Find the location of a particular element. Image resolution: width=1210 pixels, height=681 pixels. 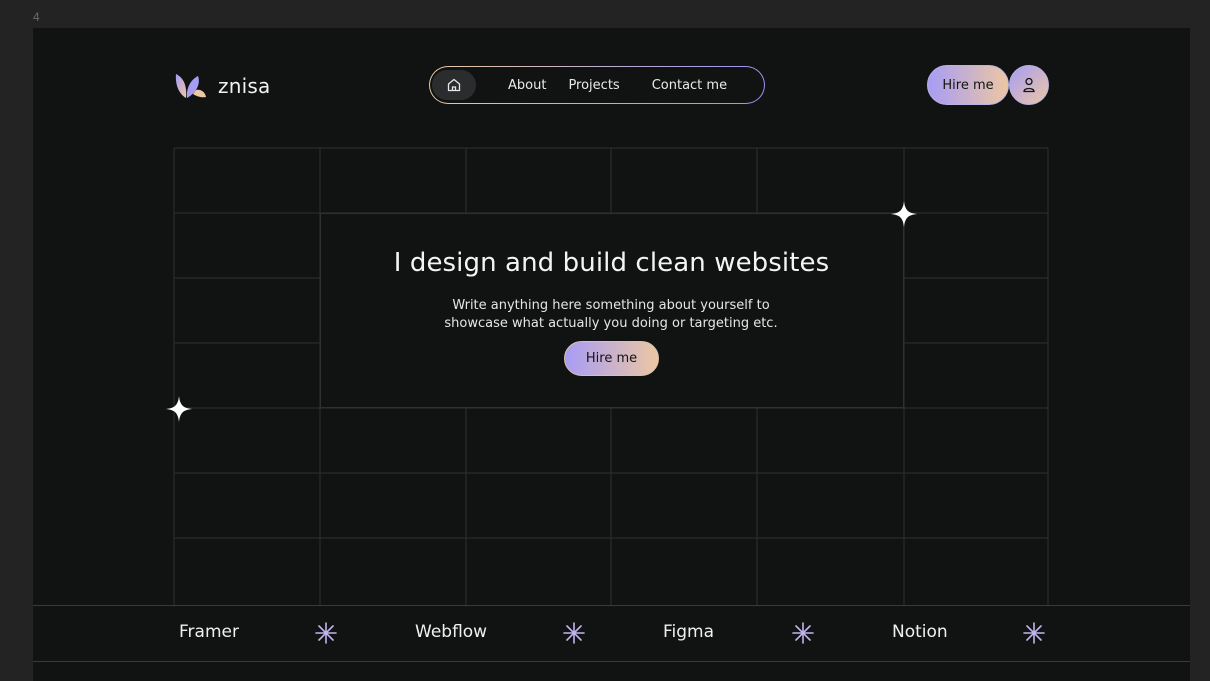

logo-leaf-icon is located at coordinates (190, 86).